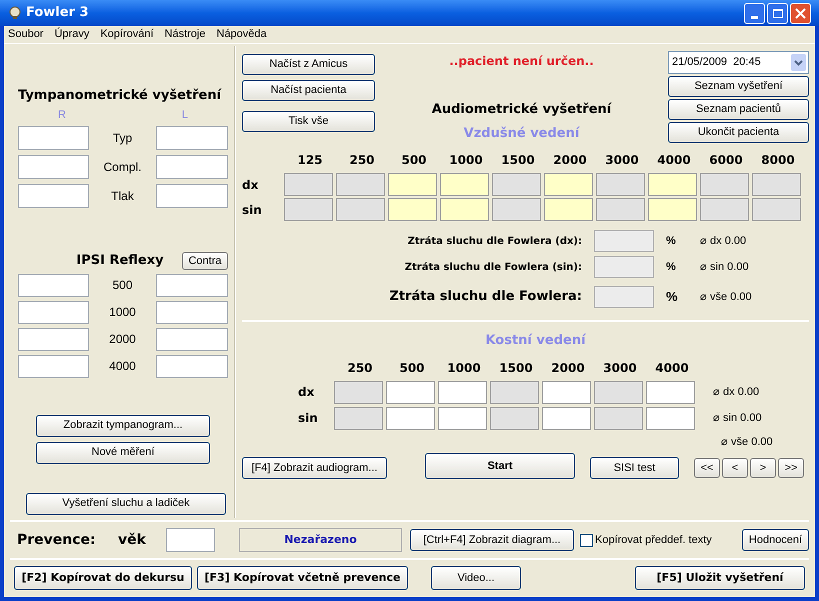 Image resolution: width=819 pixels, height=601 pixels. I want to click on column-header: 6000, so click(726, 160).